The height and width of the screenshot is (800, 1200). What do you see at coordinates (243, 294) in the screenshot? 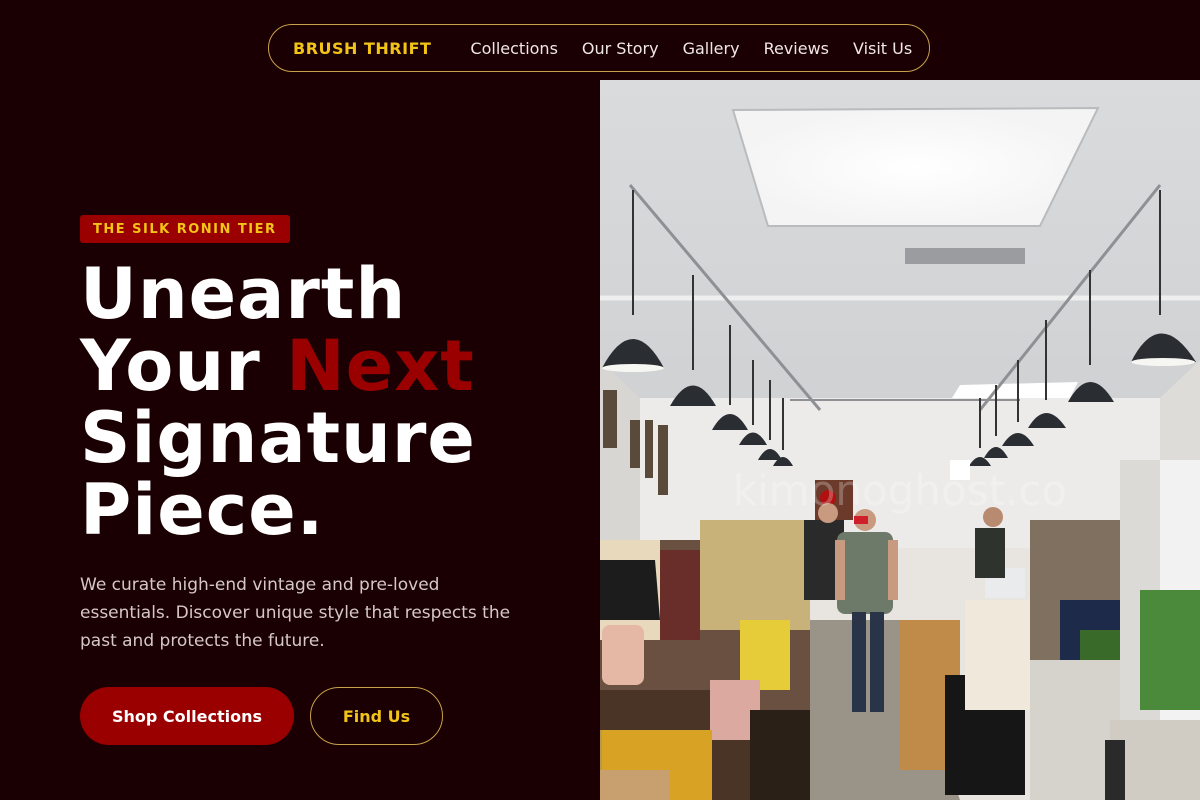
I see `headline-line-1: Unearth` at bounding box center [243, 294].